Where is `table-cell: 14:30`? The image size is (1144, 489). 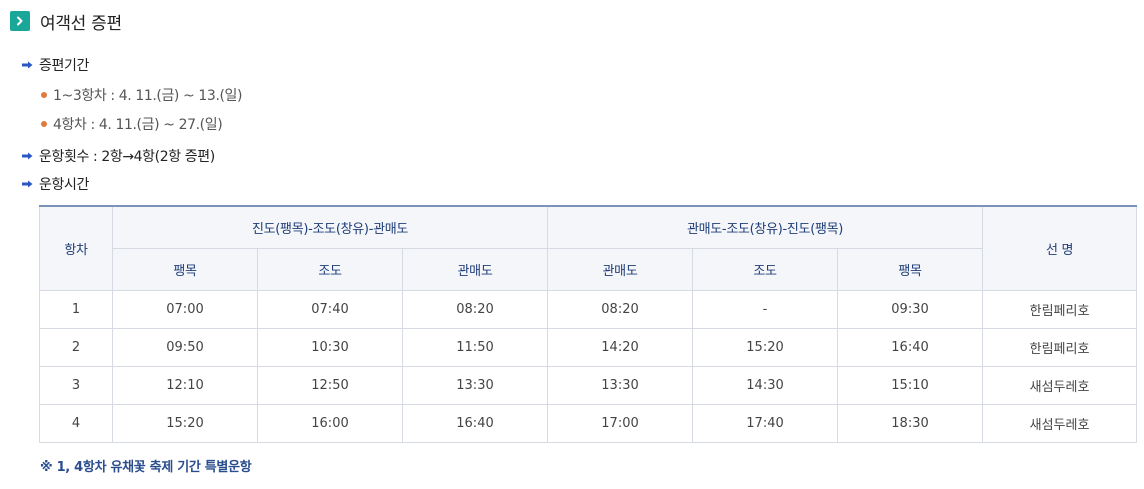
table-cell: 14:30 is located at coordinates (765, 385).